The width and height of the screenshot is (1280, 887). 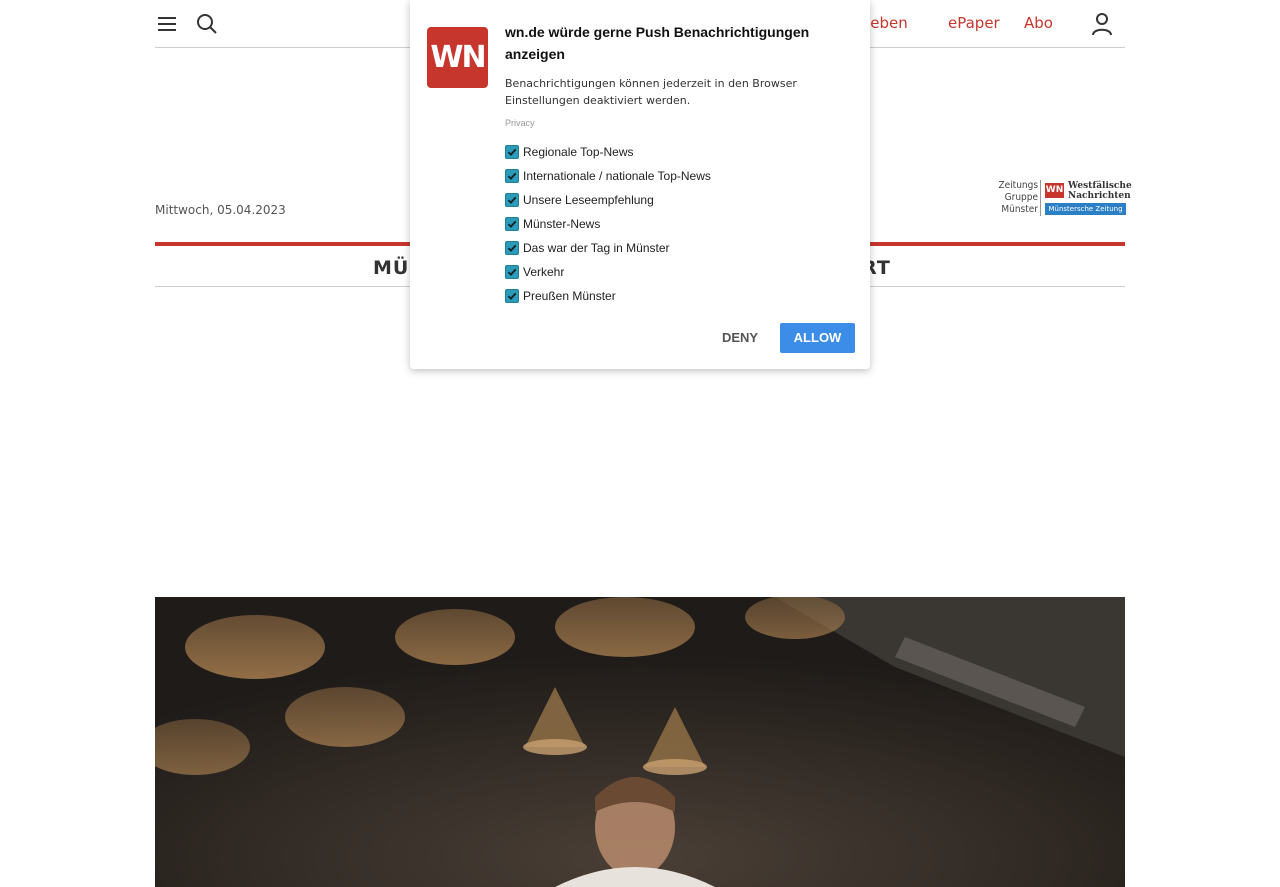 What do you see at coordinates (1054, 190) in the screenshot?
I see `wn-badge: WN` at bounding box center [1054, 190].